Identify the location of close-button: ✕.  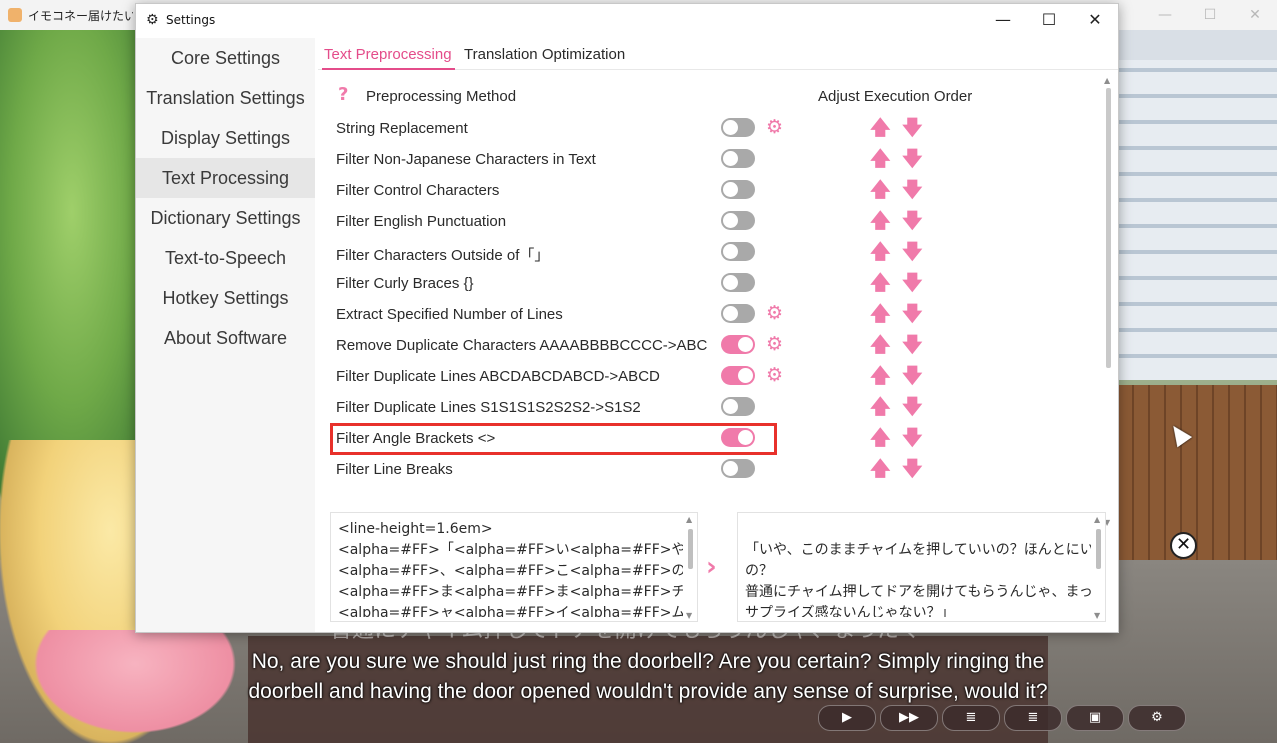
(1095, 20).